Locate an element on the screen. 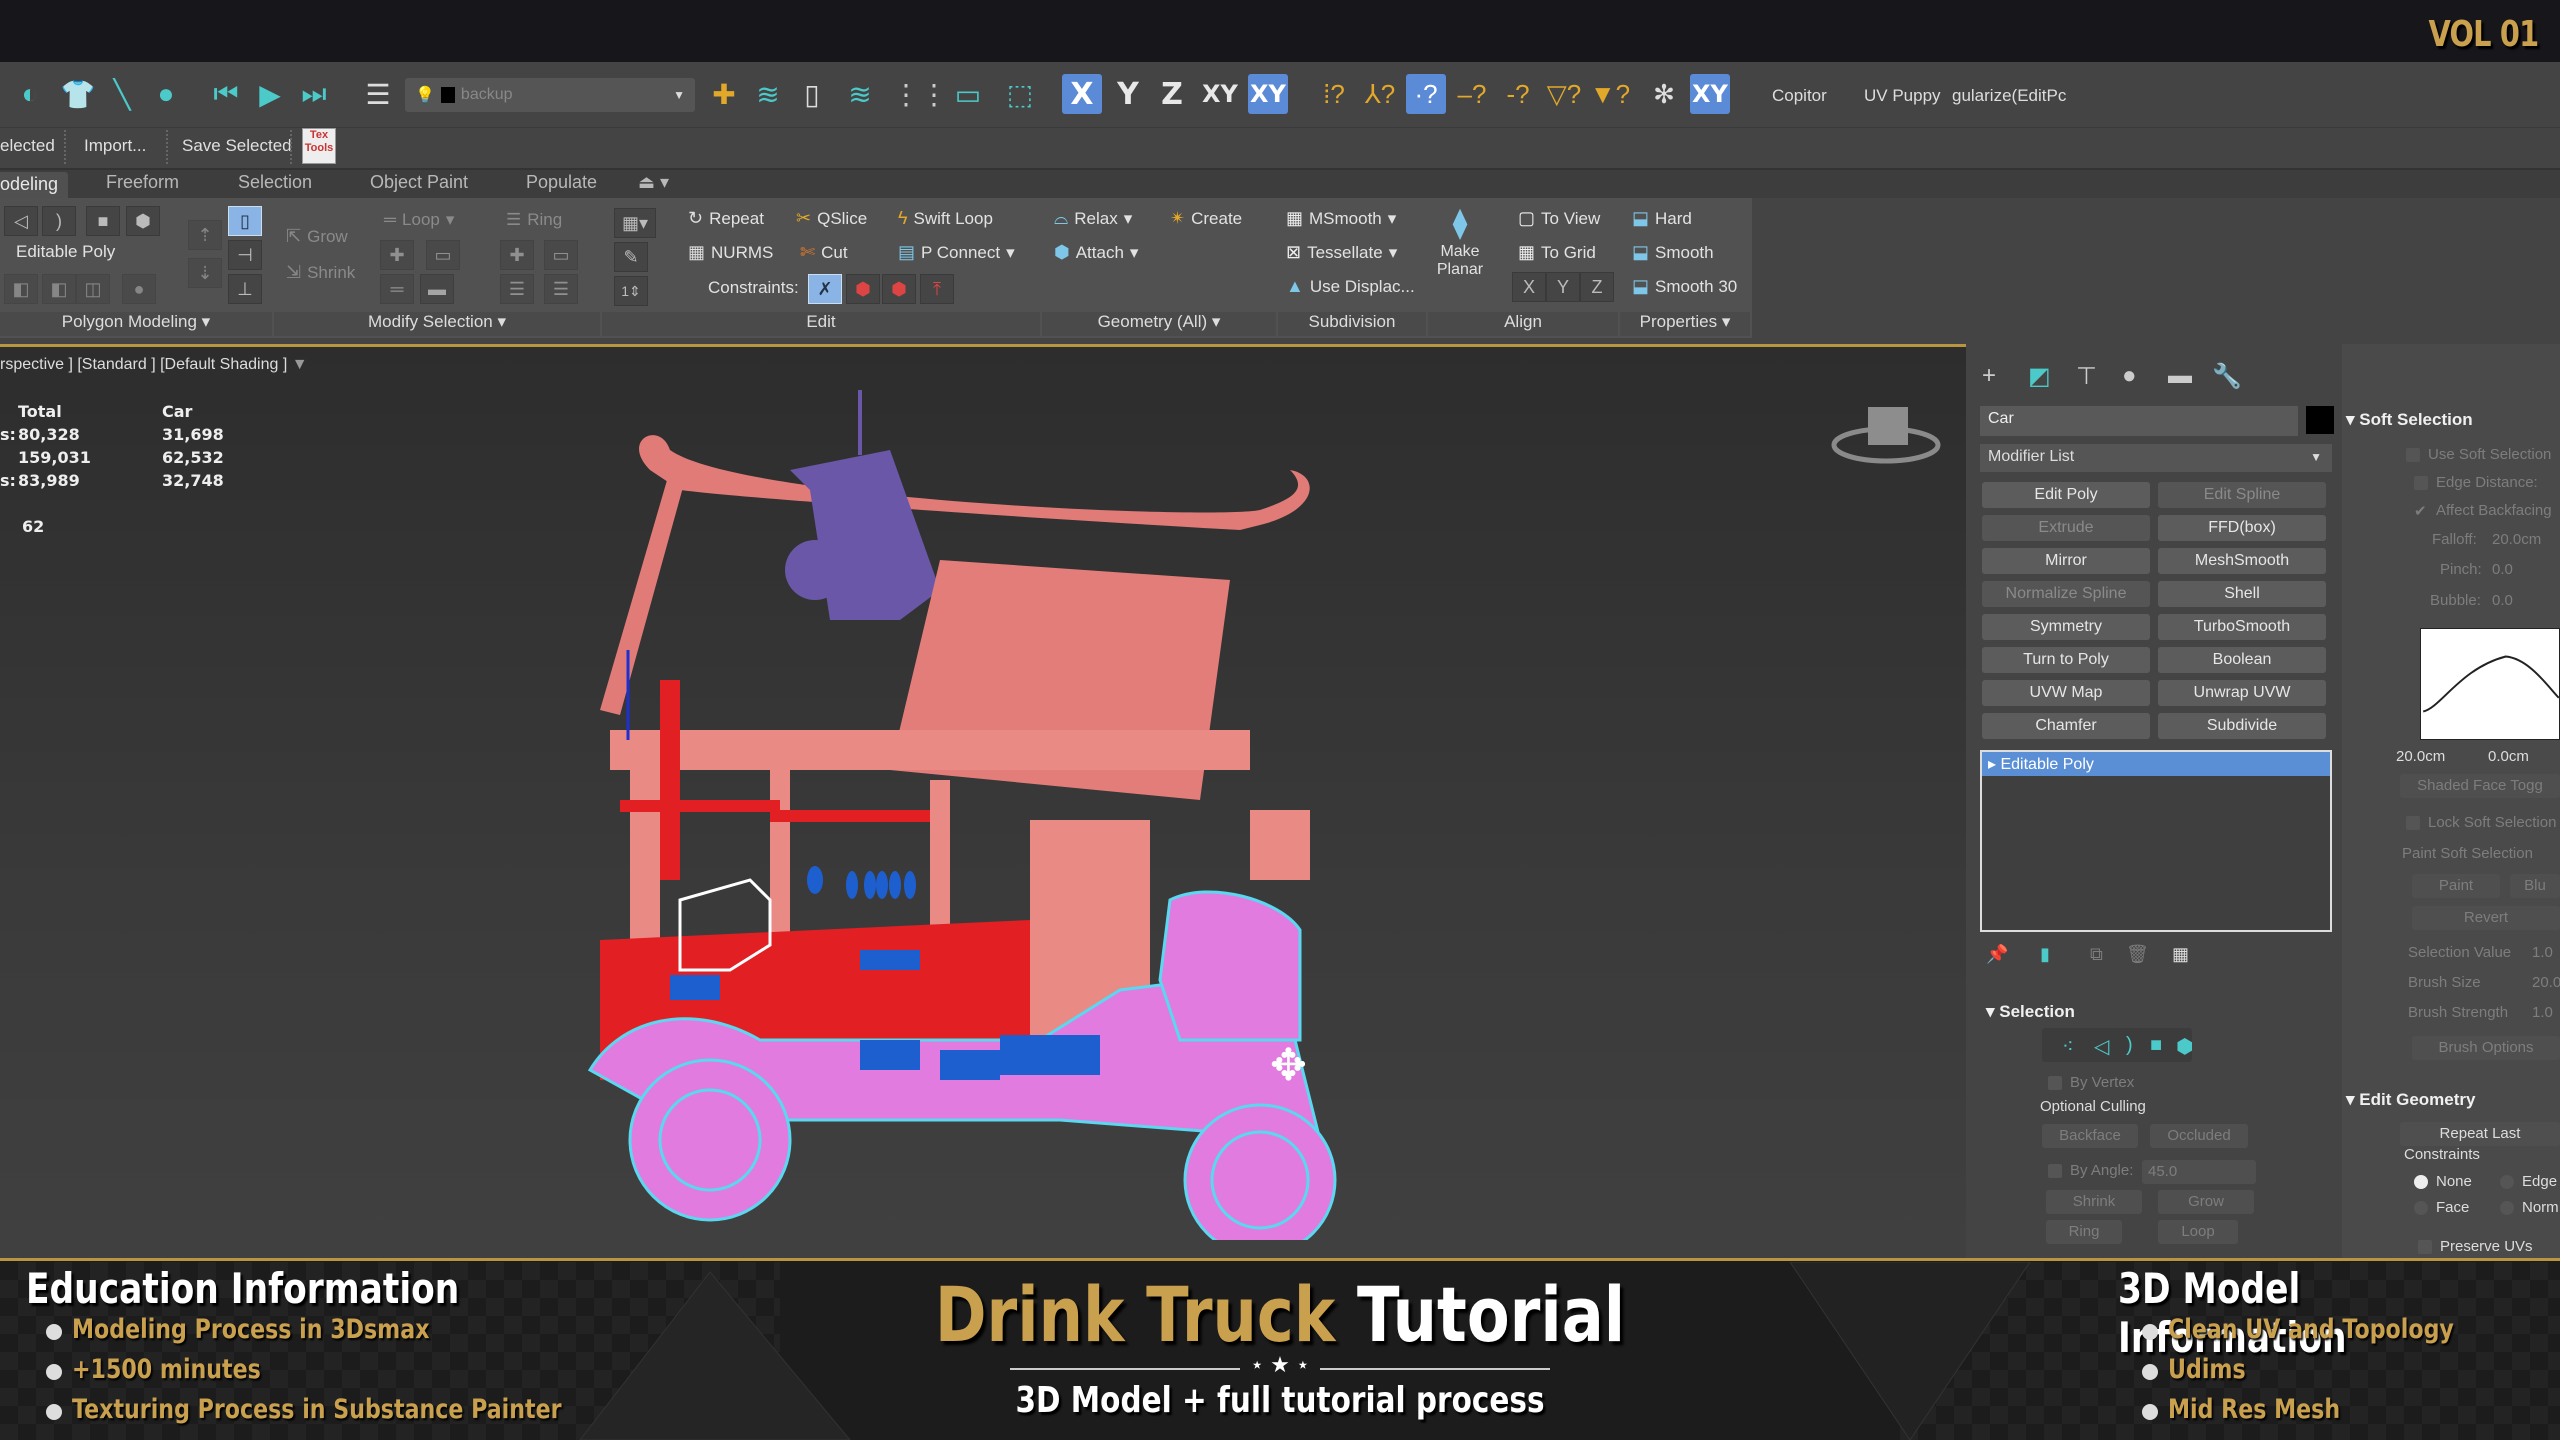 Image resolution: width=2560 pixels, height=1440 pixels. snap-face-fill-icon: ▼? is located at coordinates (1610, 94).